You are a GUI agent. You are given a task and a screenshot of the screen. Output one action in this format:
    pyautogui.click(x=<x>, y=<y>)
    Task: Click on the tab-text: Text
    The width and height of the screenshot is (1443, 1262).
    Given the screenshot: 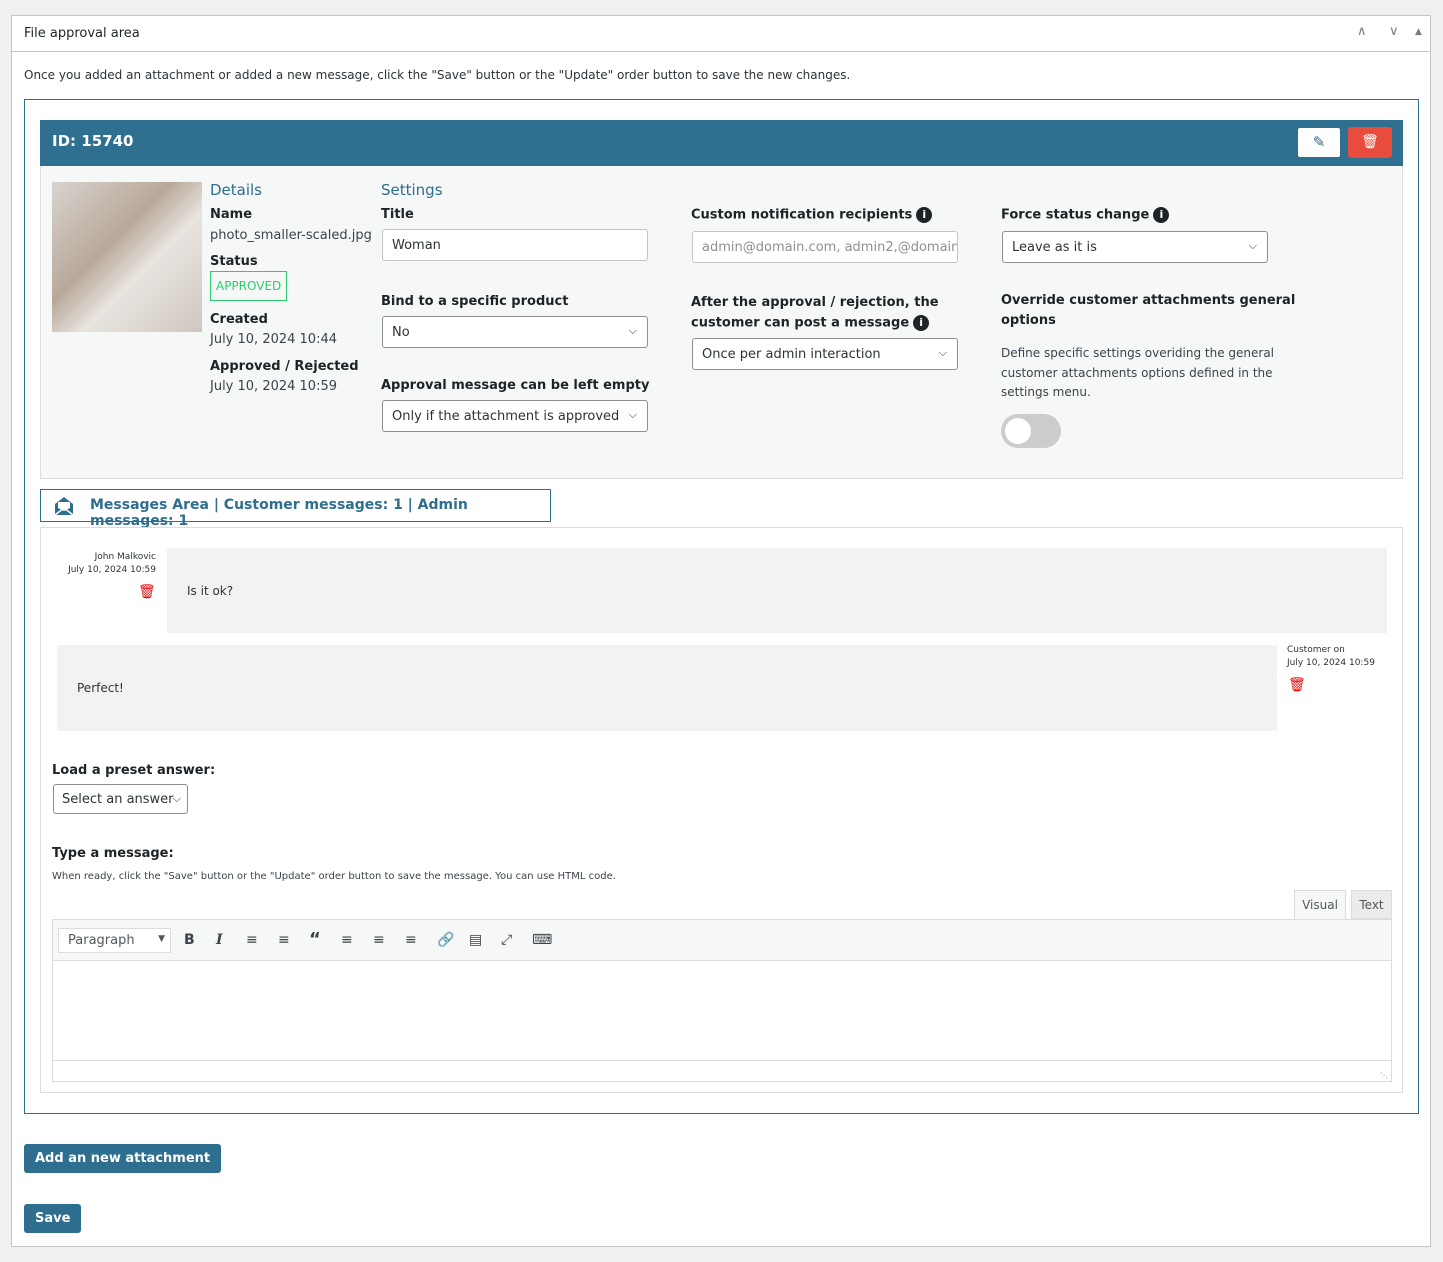 What is the action you would take?
    pyautogui.click(x=1371, y=904)
    